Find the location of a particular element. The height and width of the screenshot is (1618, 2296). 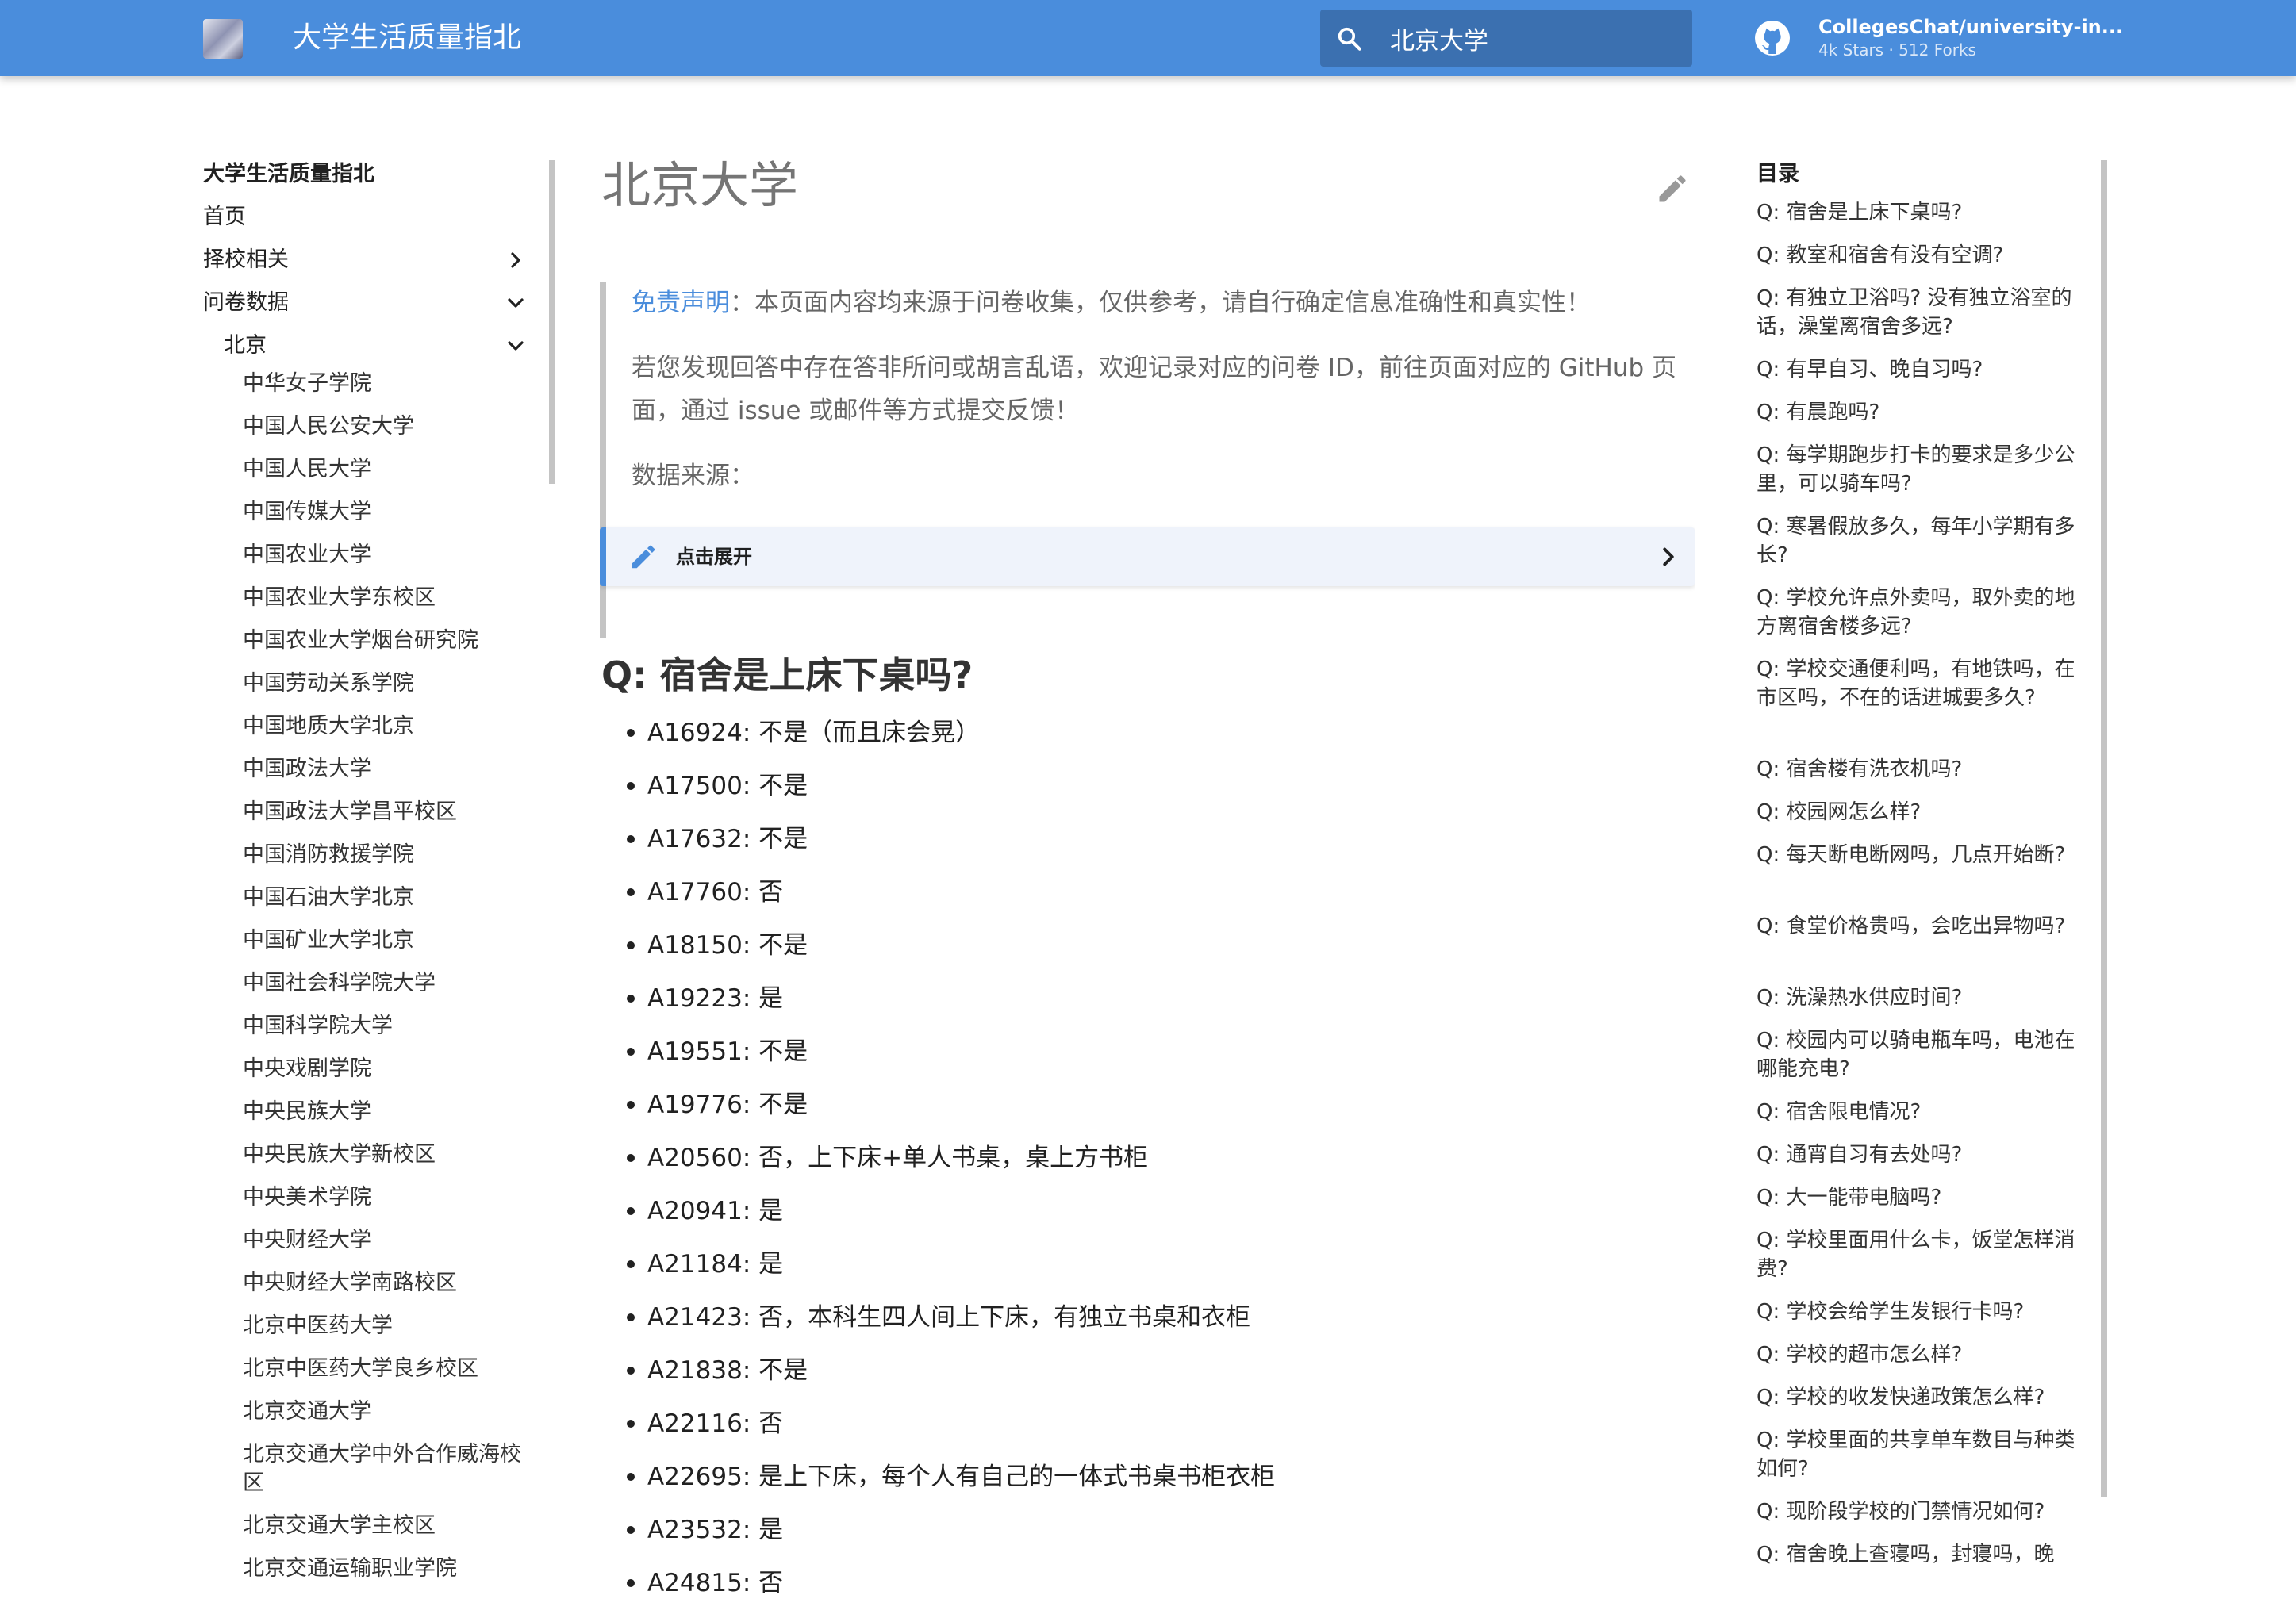

disclaimer-paragraph: 免责声明：本页面内容均来源于问卷收集，仅供参考，请自行确定信息准确性和真实性！ is located at coordinates (1159, 303).